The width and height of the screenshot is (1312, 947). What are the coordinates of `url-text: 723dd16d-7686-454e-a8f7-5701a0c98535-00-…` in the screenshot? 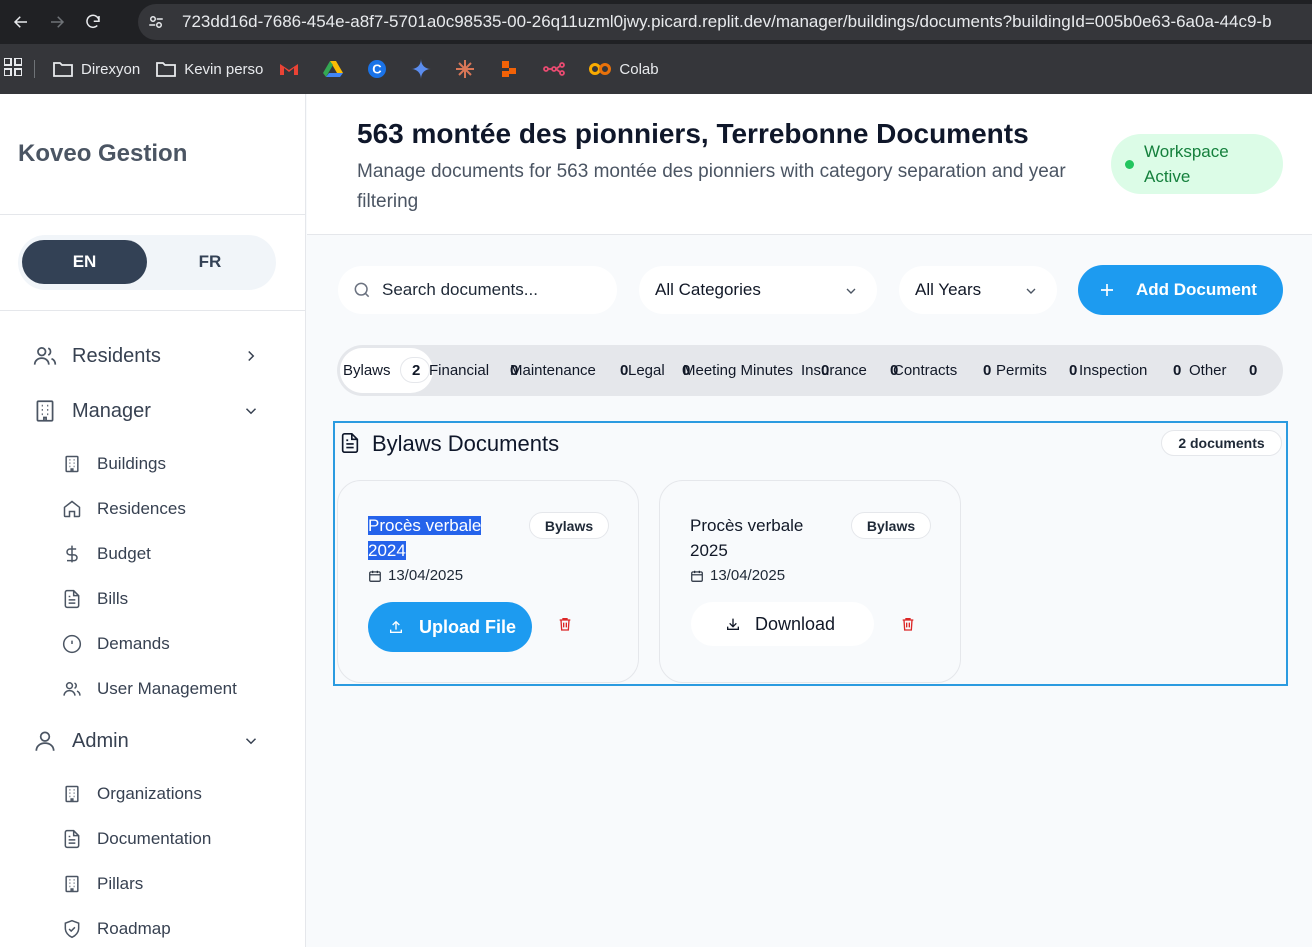 It's located at (727, 22).